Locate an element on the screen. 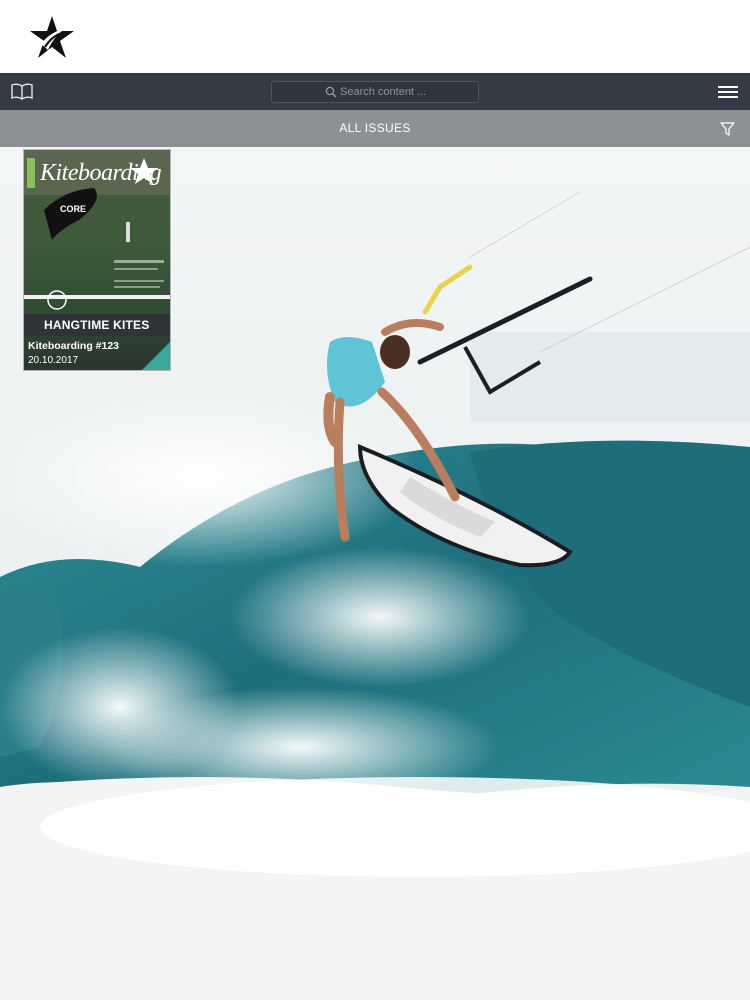 This screenshot has width=750, height=1000. star-logo-icon is located at coordinates (52, 37).